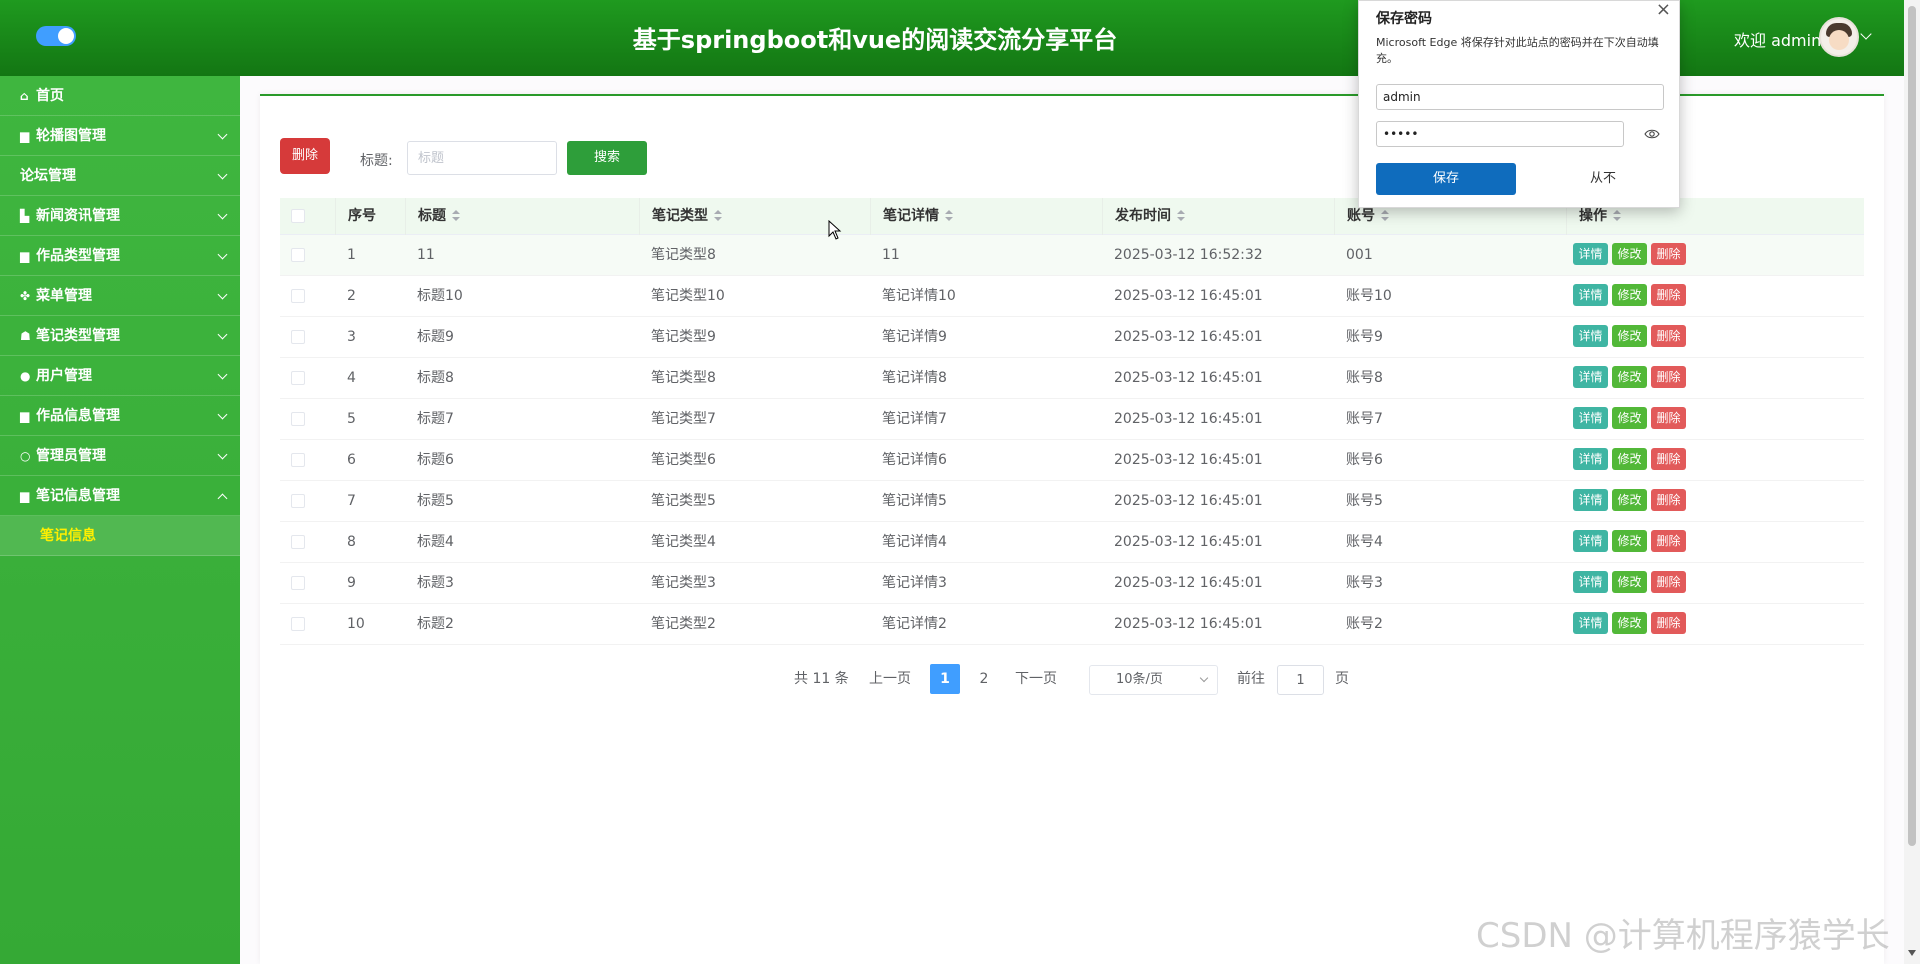  Describe the element at coordinates (25, 256) in the screenshot. I see `folder-icon: ▆` at that location.